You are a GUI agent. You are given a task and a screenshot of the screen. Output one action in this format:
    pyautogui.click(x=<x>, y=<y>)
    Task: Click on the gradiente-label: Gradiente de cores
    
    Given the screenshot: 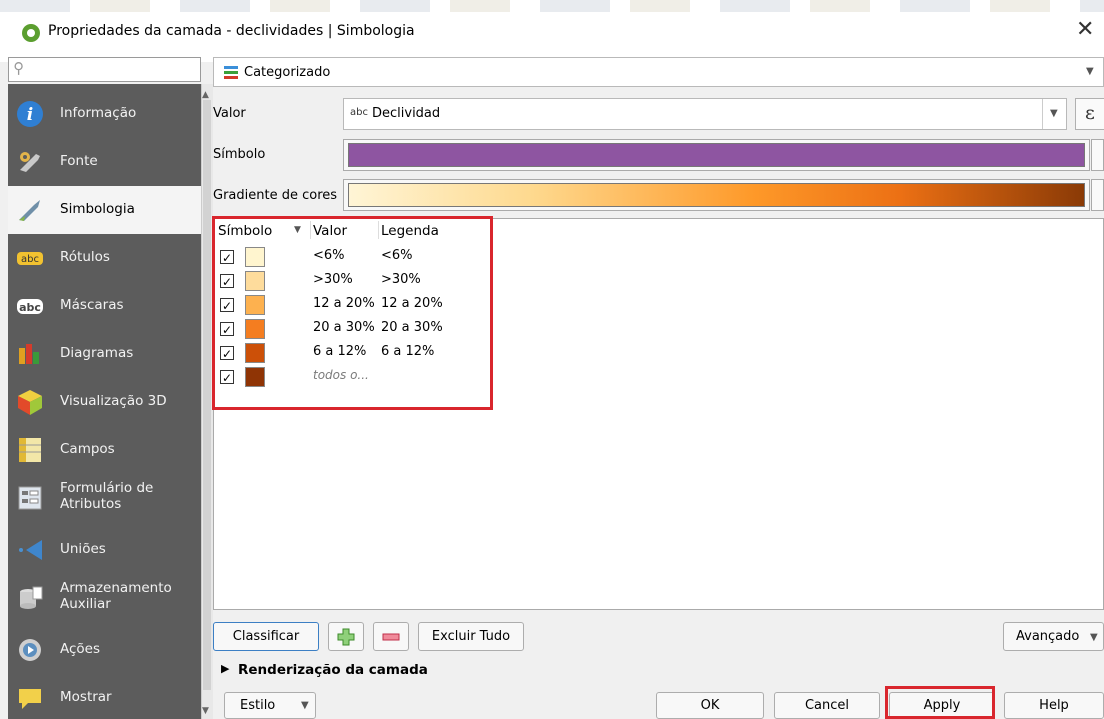 What is the action you would take?
    pyautogui.click(x=275, y=195)
    